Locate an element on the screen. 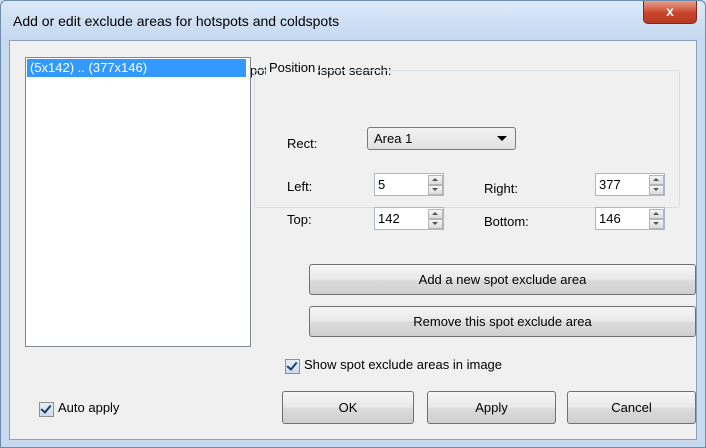 The image size is (706, 448). close-button: x is located at coordinates (670, 12).